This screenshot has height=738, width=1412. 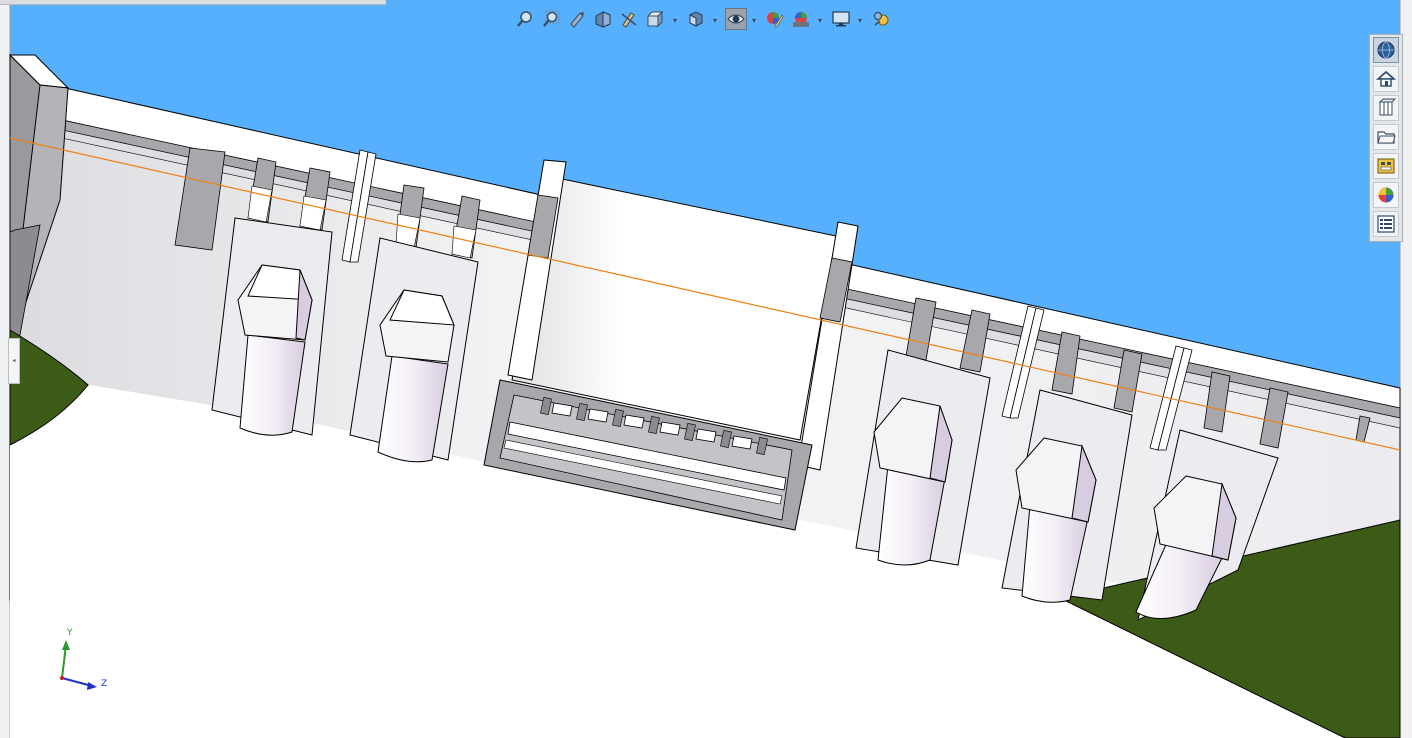 I want to click on design-library-icon, so click(x=1387, y=107).